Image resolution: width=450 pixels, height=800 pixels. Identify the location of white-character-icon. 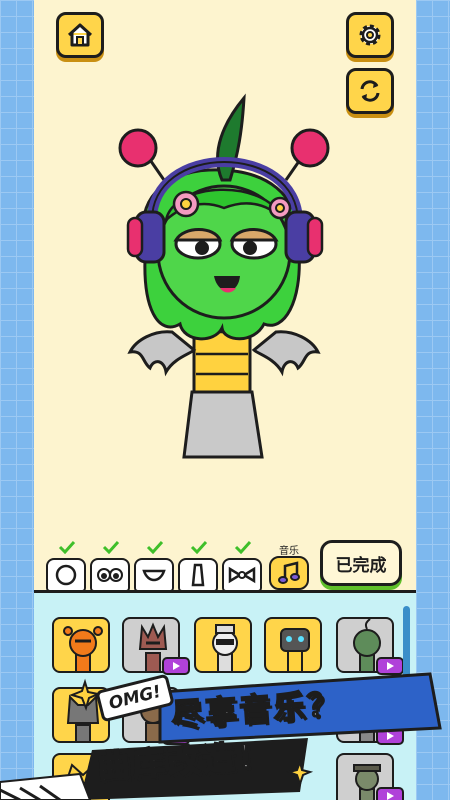
(225, 647).